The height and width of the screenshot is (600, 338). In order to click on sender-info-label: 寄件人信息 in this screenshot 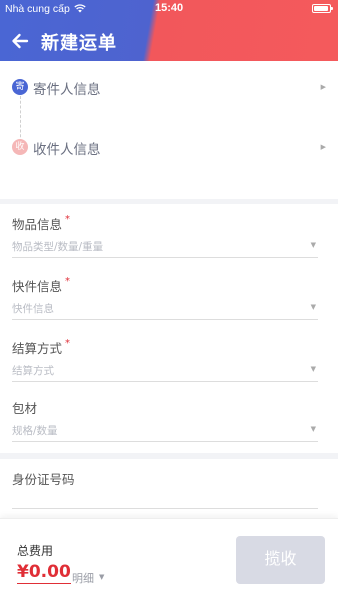, I will do `click(67, 90)`.